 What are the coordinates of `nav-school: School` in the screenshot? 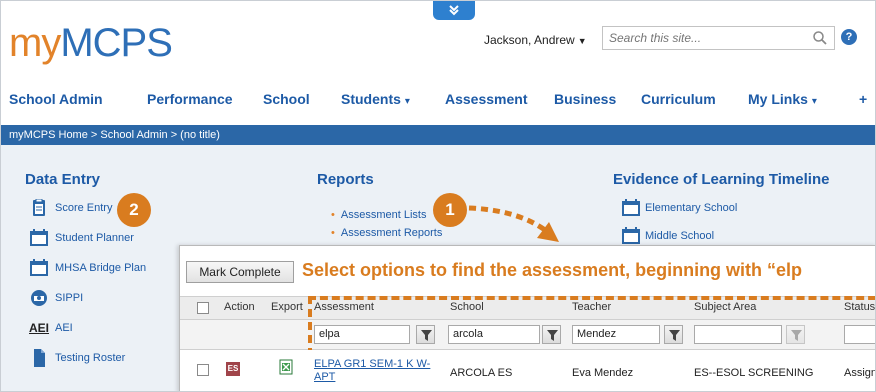 It's located at (286, 99).